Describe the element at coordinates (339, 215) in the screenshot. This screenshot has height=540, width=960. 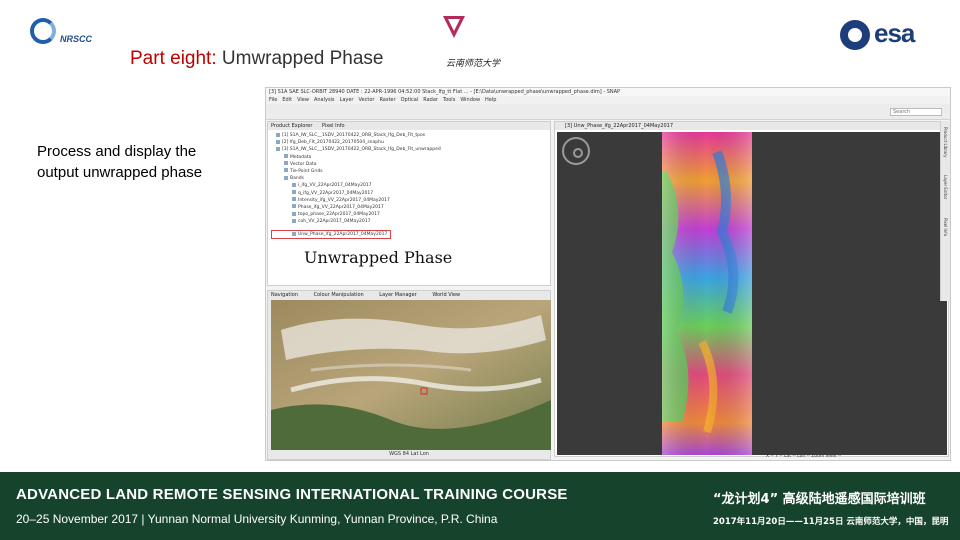
I see `tree-item-label: topo_phase_22Apr2017_04May2017` at that location.